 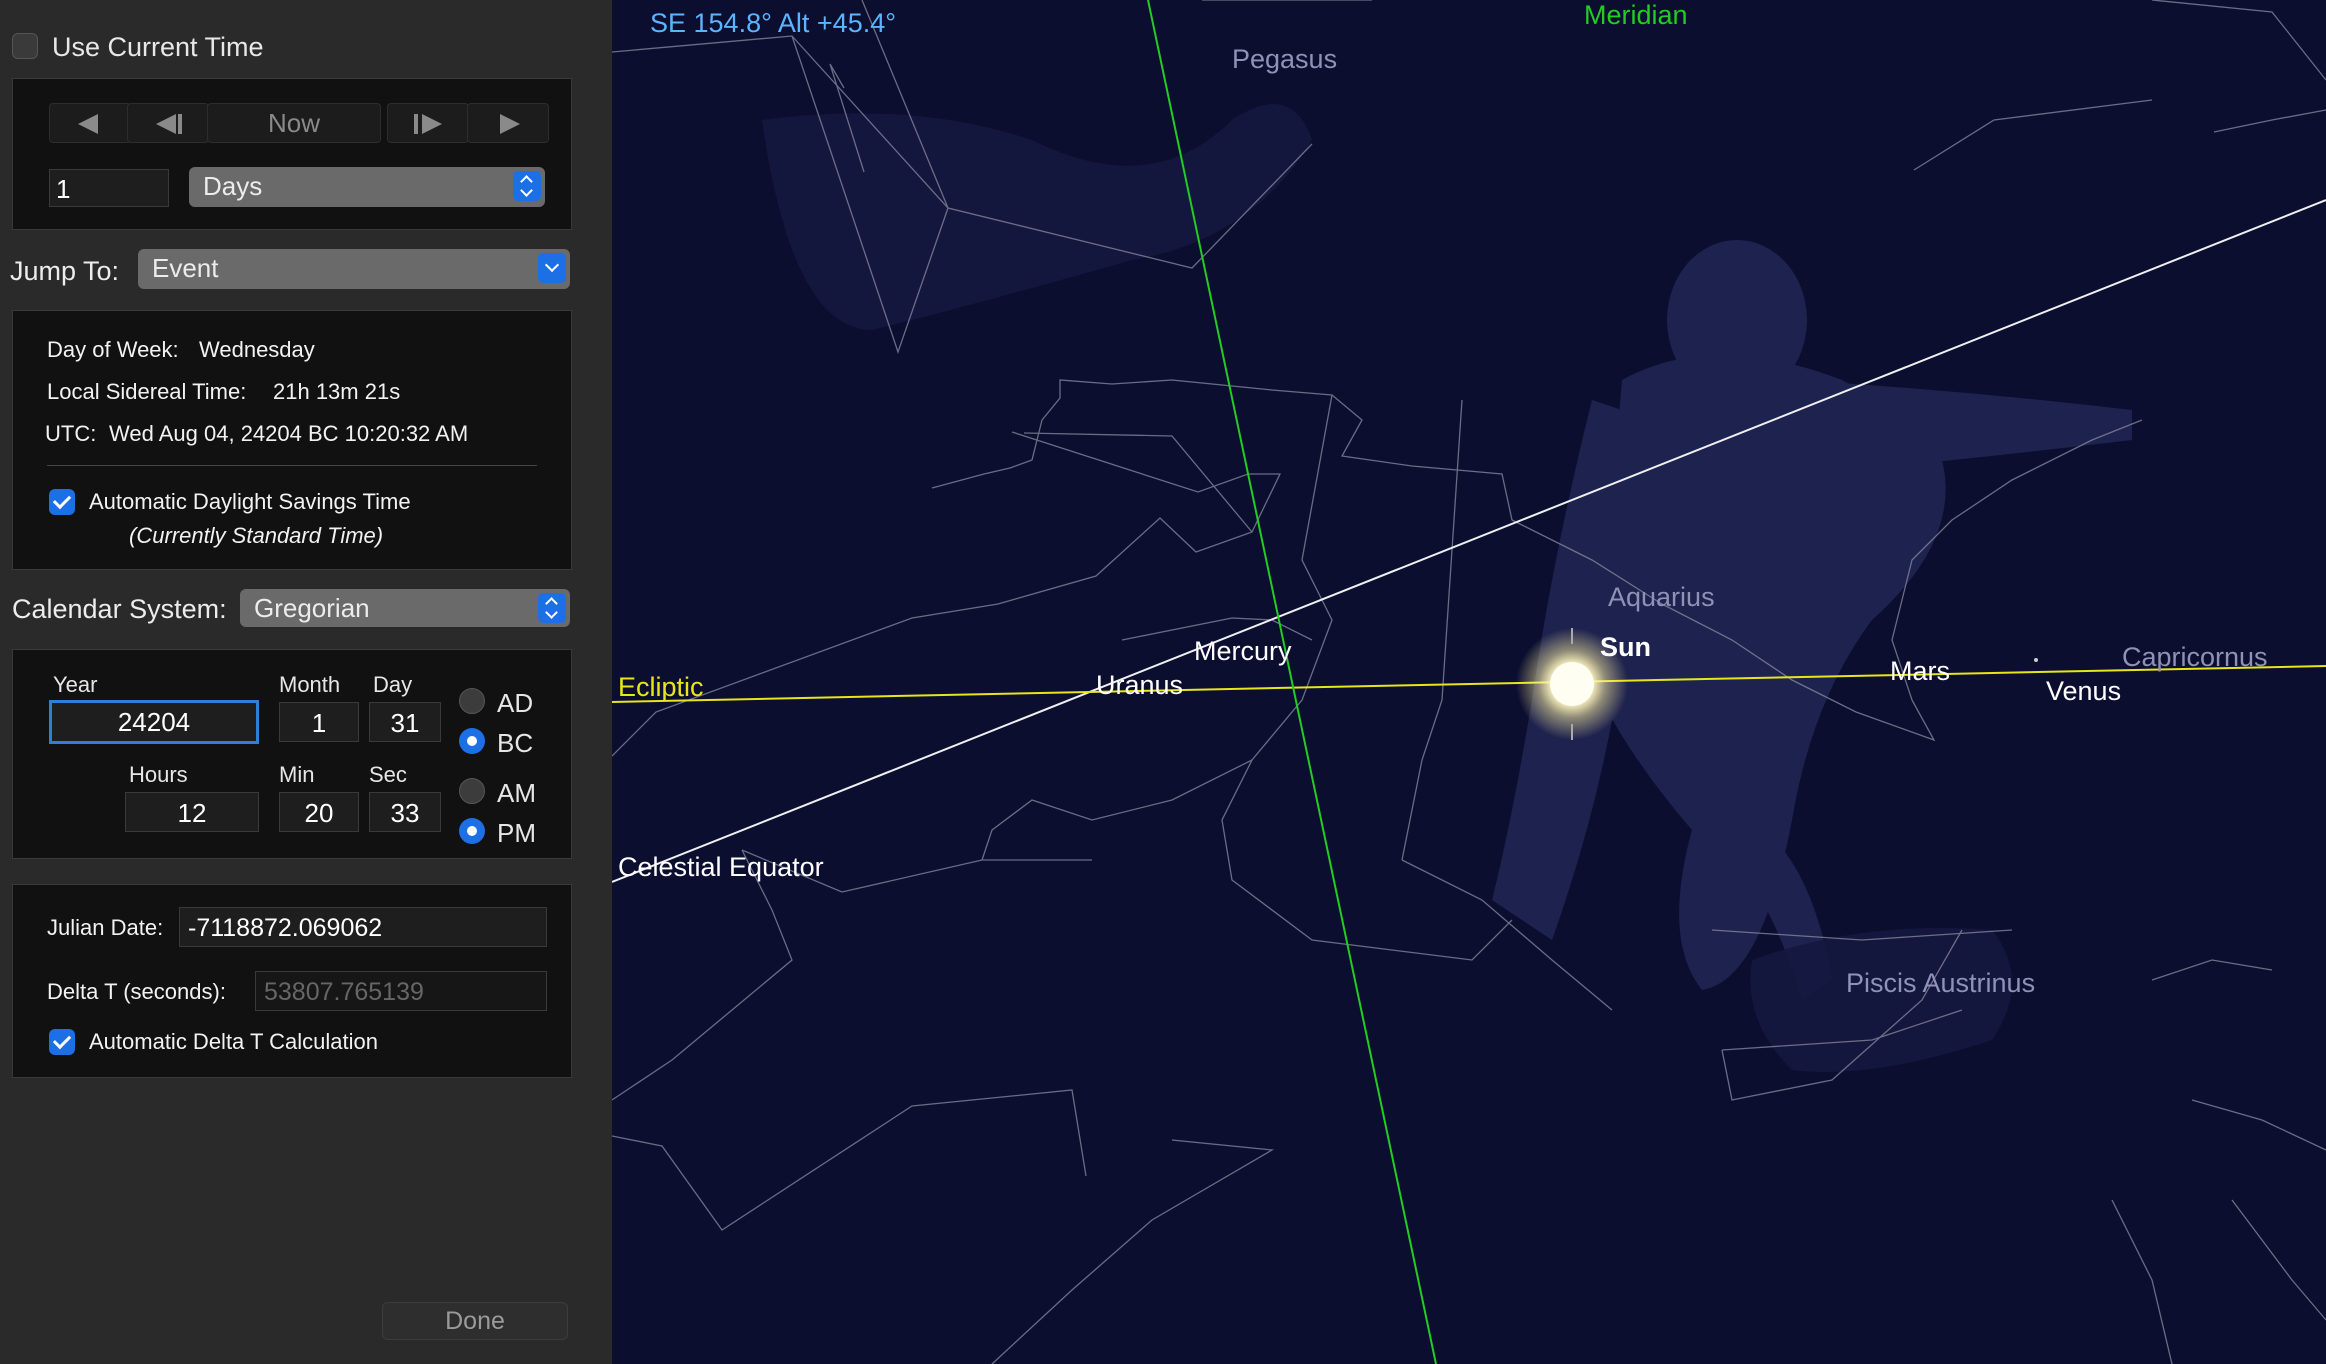 I want to click on use-current-time-checkbox, so click(x=25, y=46).